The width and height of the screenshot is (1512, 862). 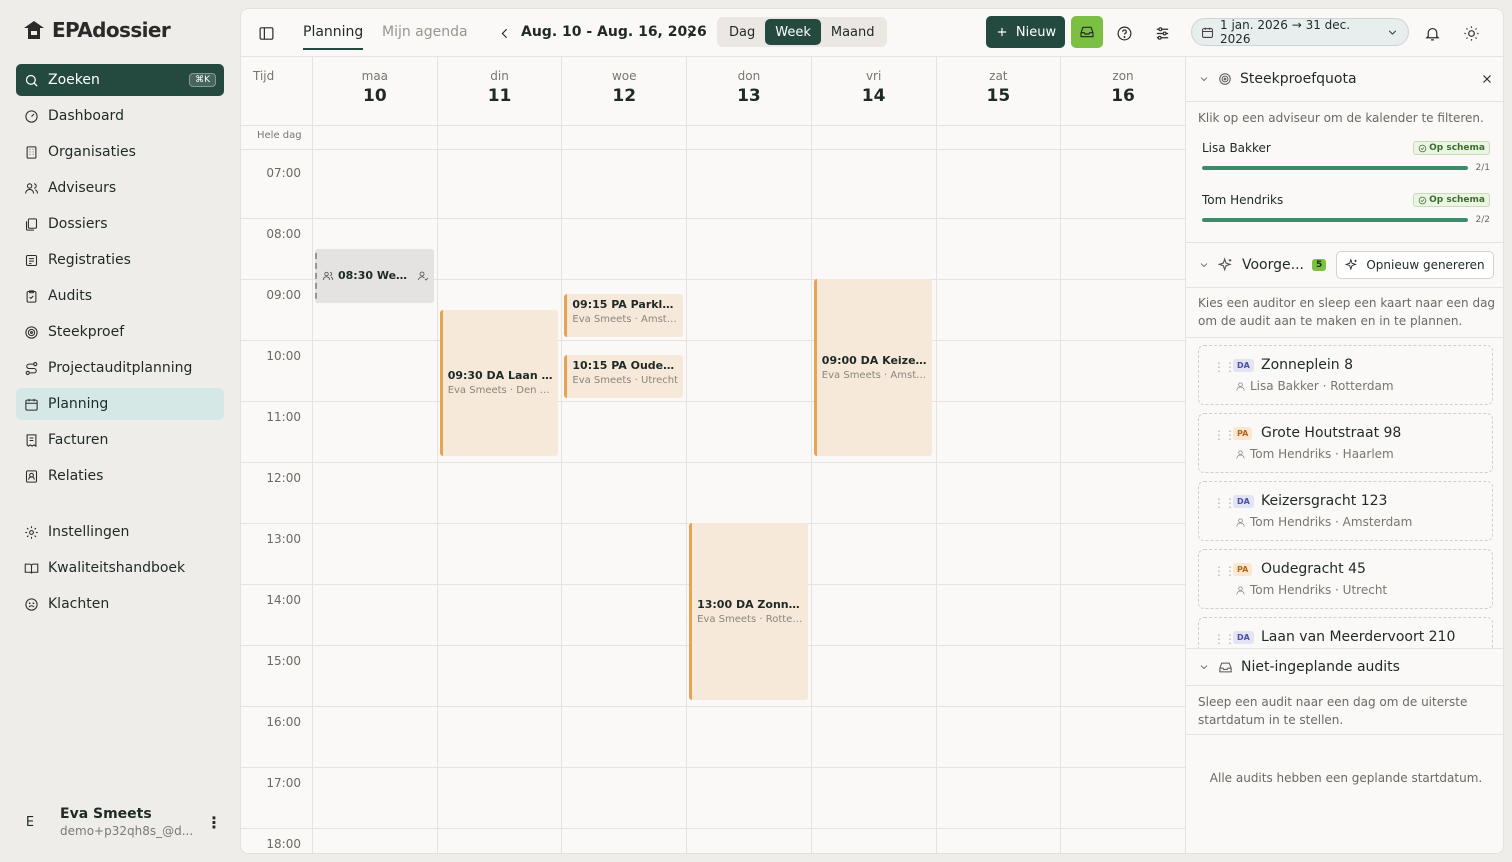 What do you see at coordinates (266, 33) in the screenshot?
I see `sidebar-toggle-icon` at bounding box center [266, 33].